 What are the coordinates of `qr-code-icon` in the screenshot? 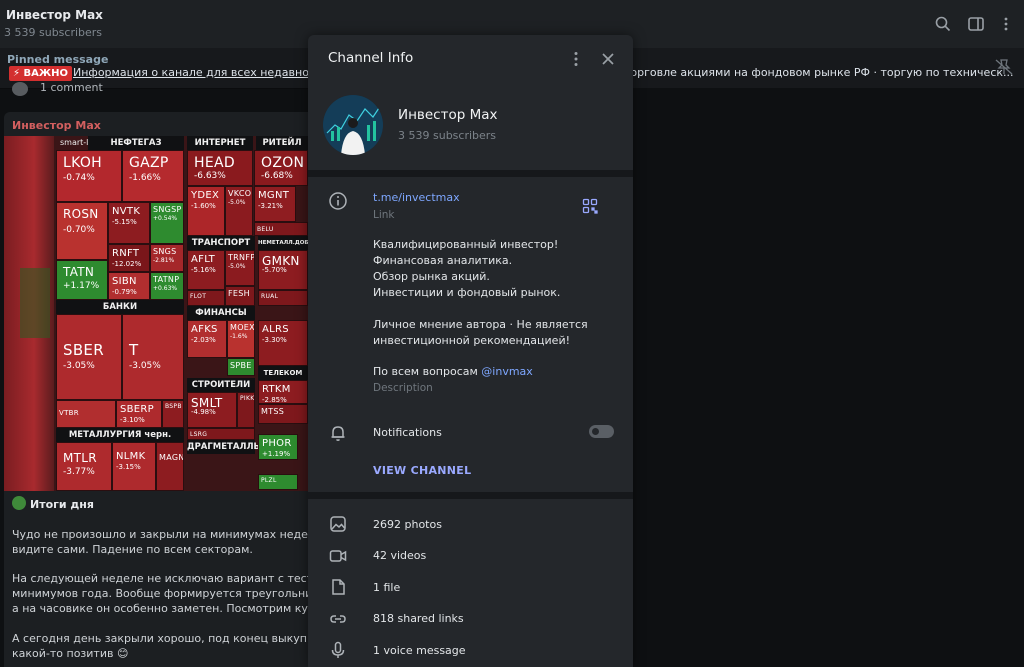 It's located at (590, 206).